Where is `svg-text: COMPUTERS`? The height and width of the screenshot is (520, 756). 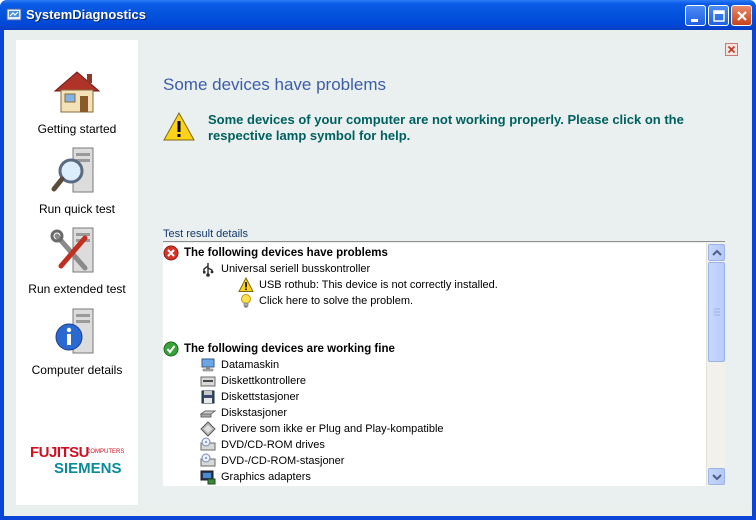
svg-text: COMPUTERS is located at coordinates (105, 452).